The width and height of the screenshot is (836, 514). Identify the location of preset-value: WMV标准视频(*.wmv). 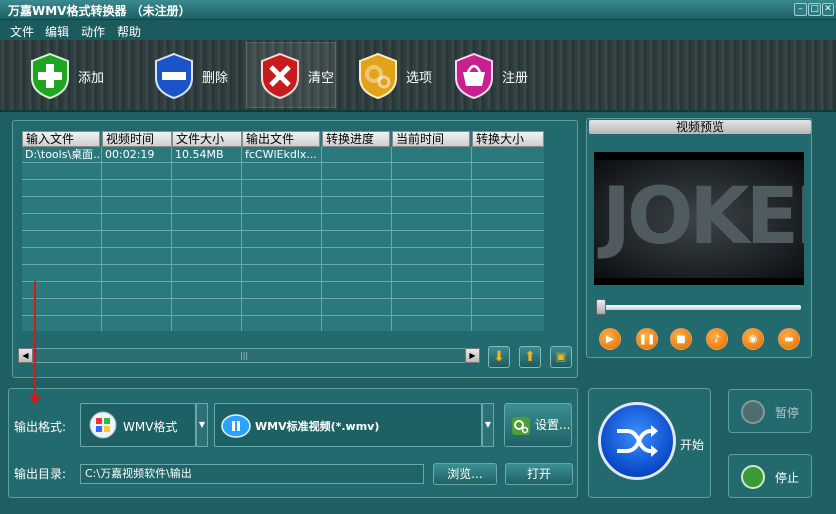
(317, 426).